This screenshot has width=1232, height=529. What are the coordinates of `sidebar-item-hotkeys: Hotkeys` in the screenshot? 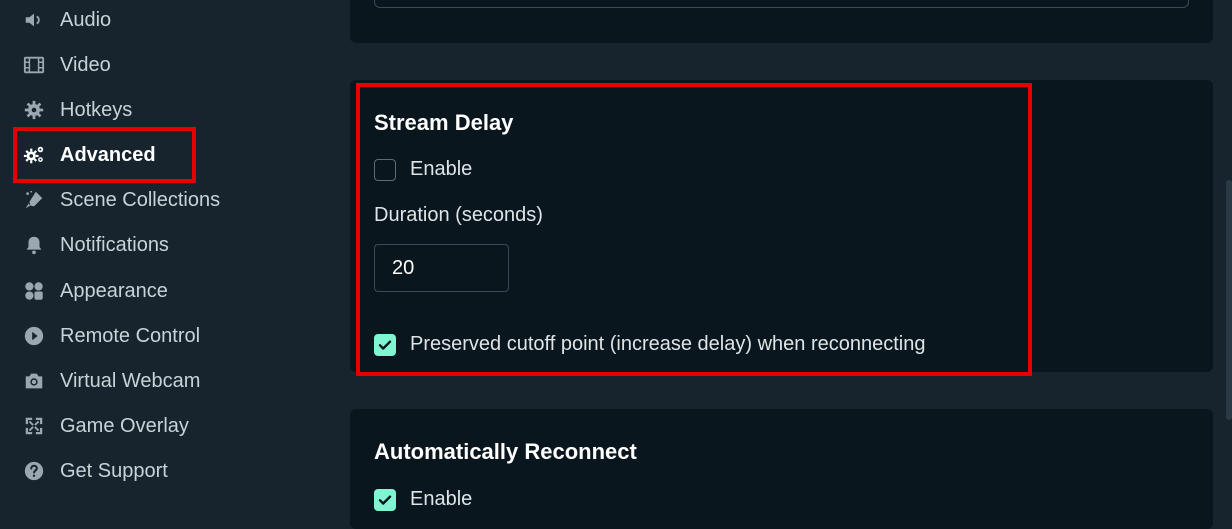 It's located at (77, 110).